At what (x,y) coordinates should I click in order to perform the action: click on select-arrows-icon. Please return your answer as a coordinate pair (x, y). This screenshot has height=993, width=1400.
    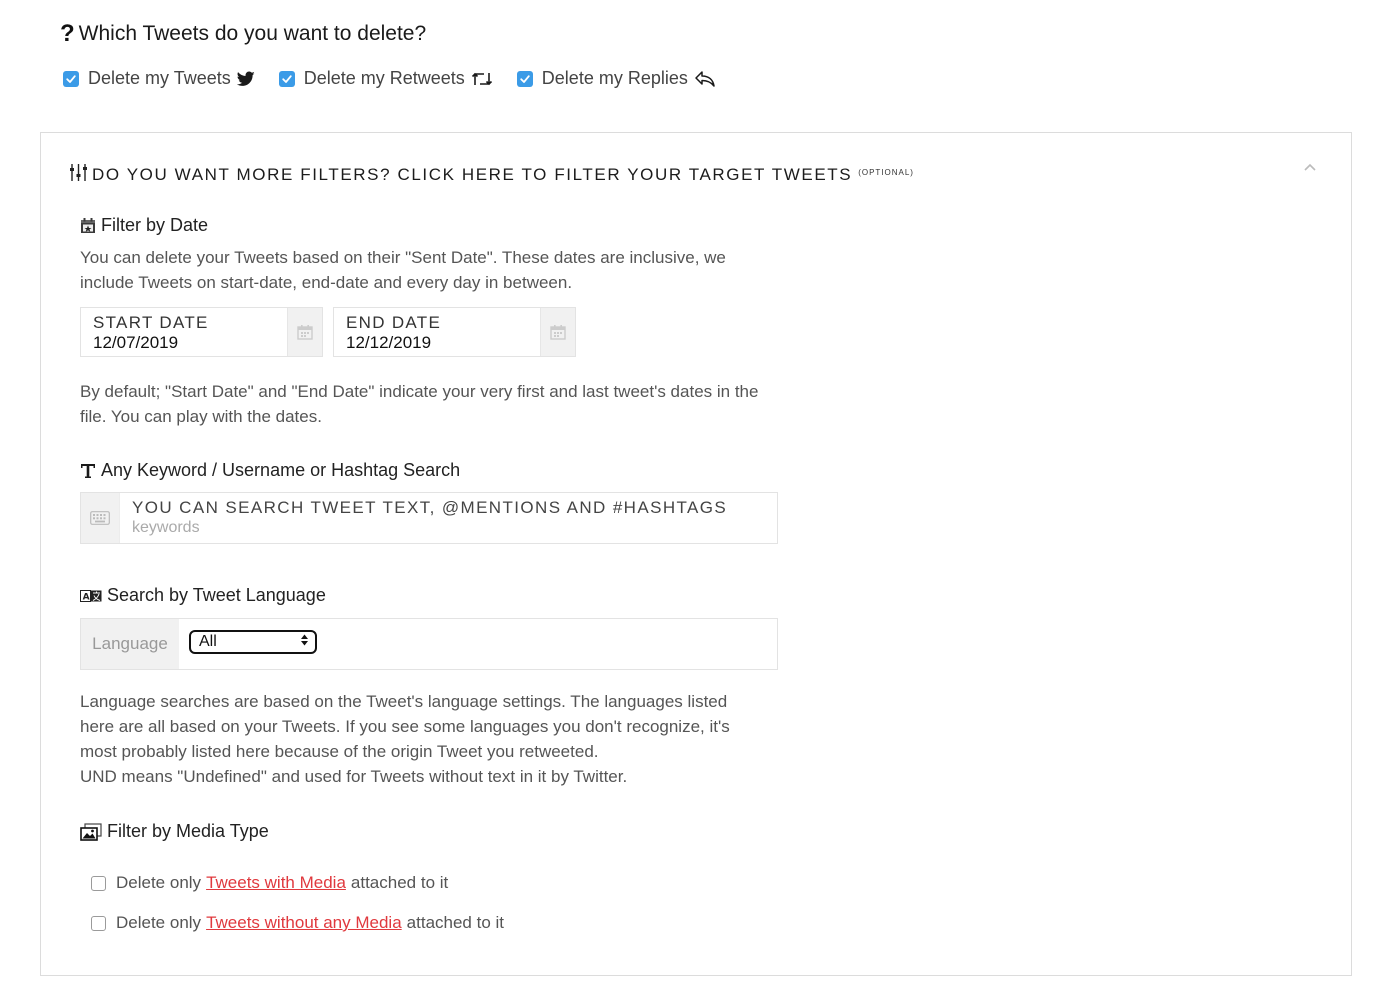
    Looking at the image, I should click on (304, 642).